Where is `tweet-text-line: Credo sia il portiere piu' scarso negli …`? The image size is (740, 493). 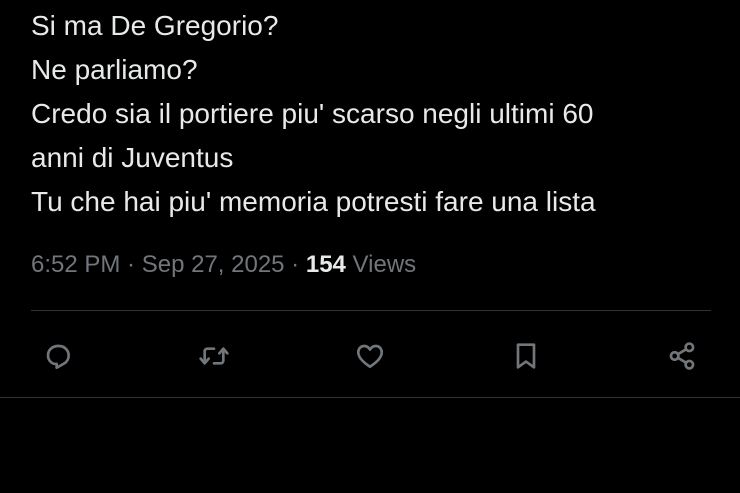
tweet-text-line: Credo sia il portiere piu' scarso negli … is located at coordinates (312, 113).